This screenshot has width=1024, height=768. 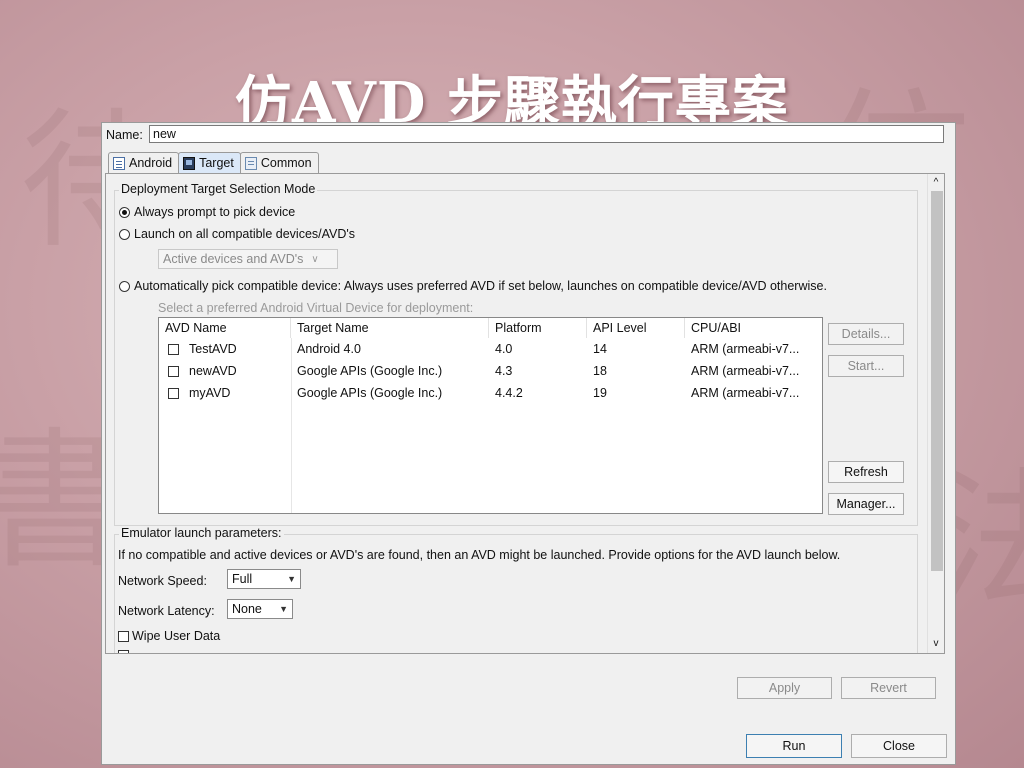 What do you see at coordinates (538, 393) in the screenshot?
I see `table-row-platform: 4.4.2` at bounding box center [538, 393].